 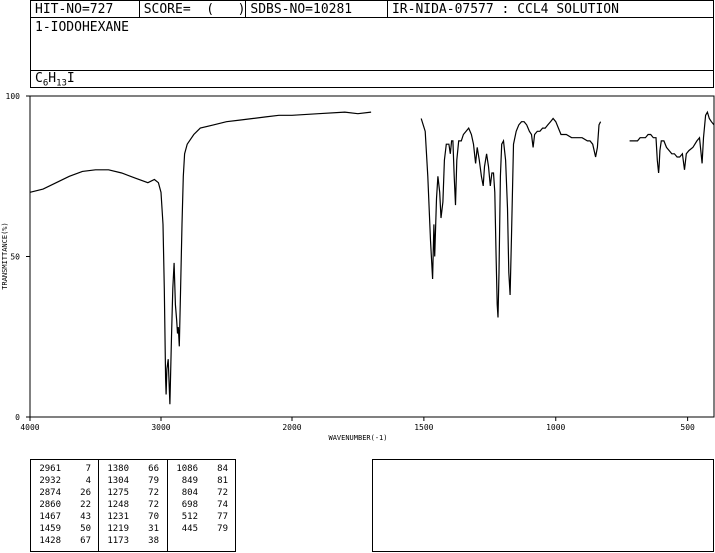 I want to click on peak-column: 2961 7 2932 4 2874 26 2860 22 1467 43 1459 50 1428 67, so click(x=65, y=505).